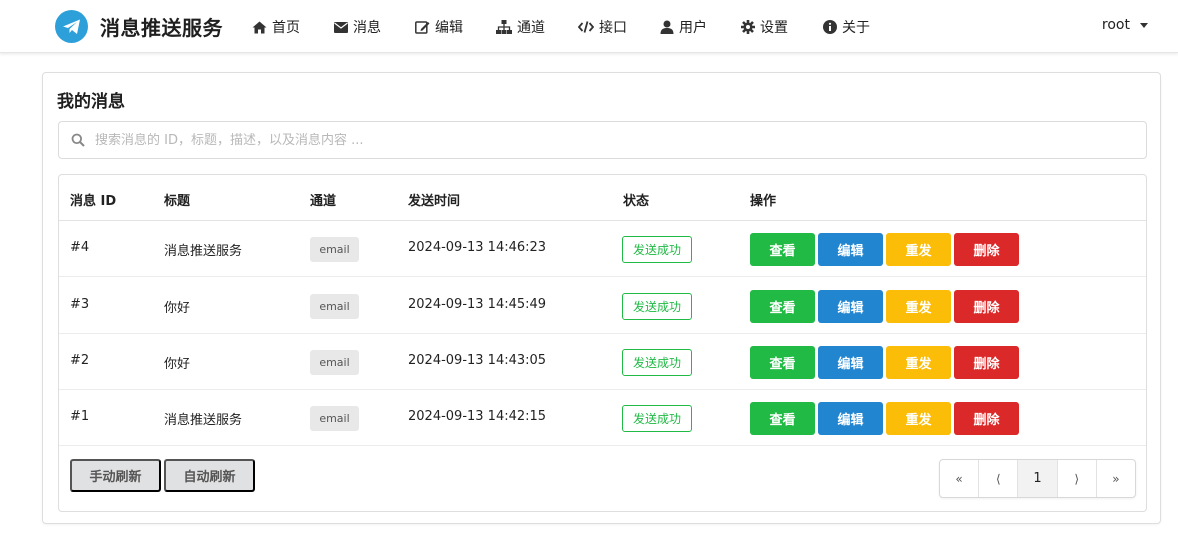  Describe the element at coordinates (177, 199) in the screenshot. I see `header-title: 标题` at that location.